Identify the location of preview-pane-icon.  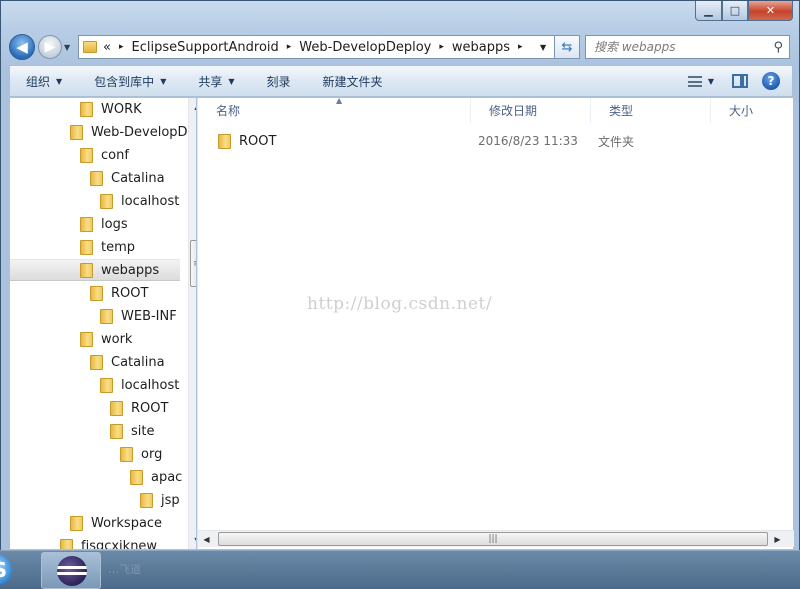
(740, 81).